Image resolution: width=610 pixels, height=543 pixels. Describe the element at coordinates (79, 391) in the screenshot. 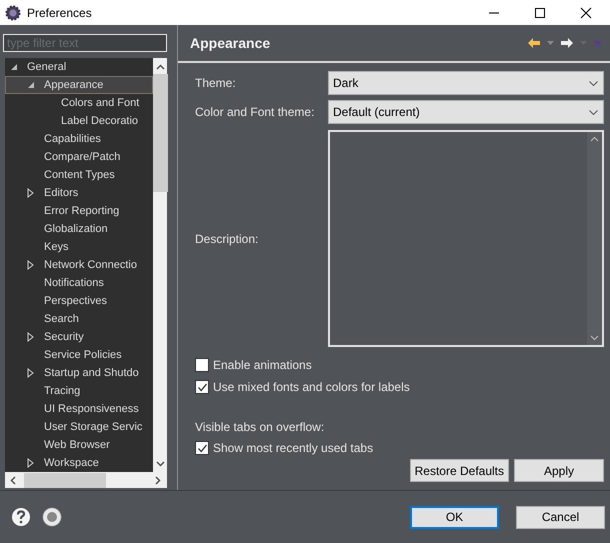

I see `tree-item: Tracing` at that location.